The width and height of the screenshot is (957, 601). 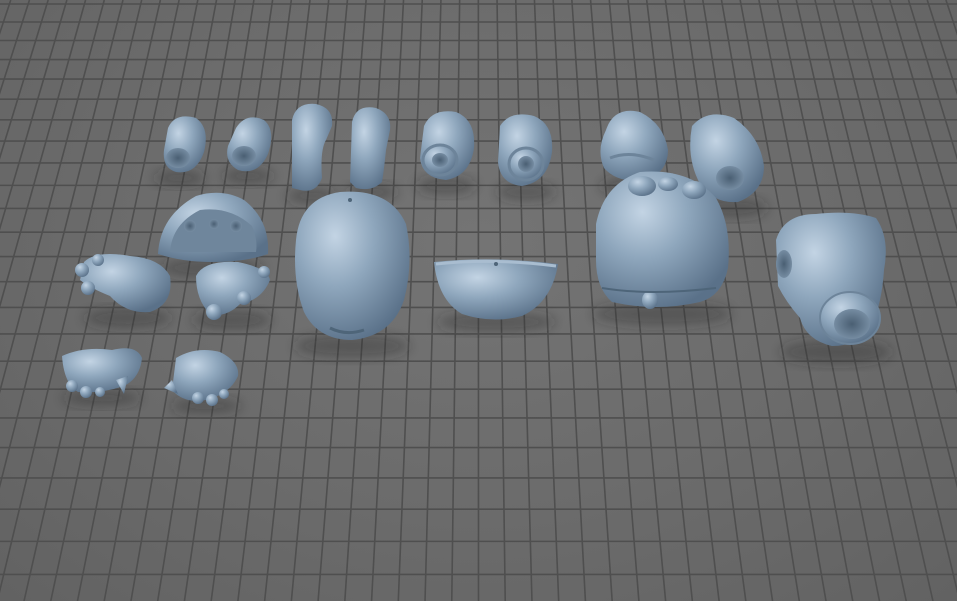 What do you see at coordinates (123, 283) in the screenshot?
I see `foot-left` at bounding box center [123, 283].